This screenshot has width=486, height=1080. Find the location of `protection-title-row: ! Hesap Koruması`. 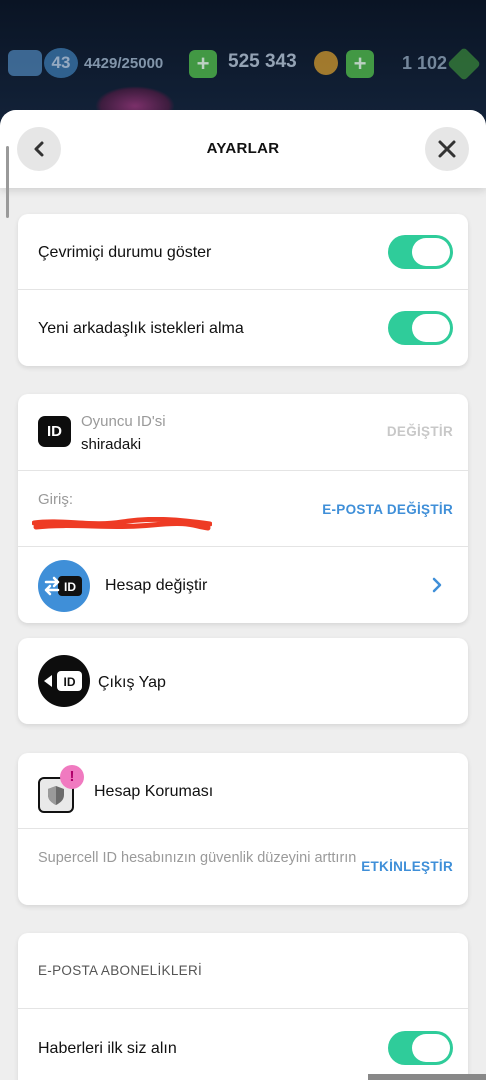

protection-title-row: ! Hesap Koruması is located at coordinates (243, 791).